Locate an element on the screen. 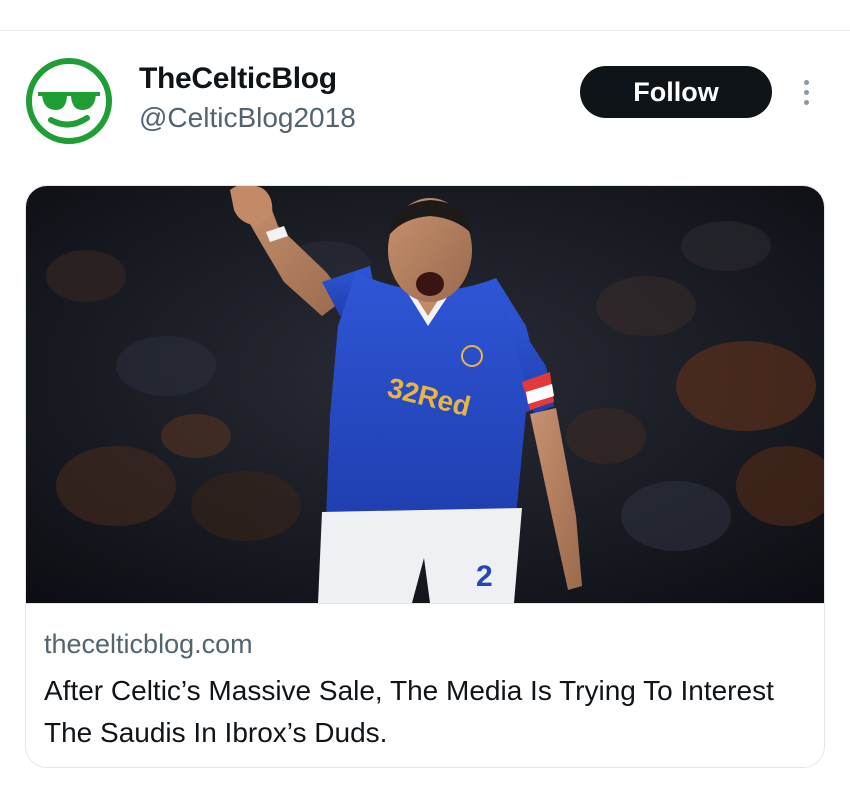 The image size is (850, 800). card-domain: thecelticblog.com is located at coordinates (148, 644).